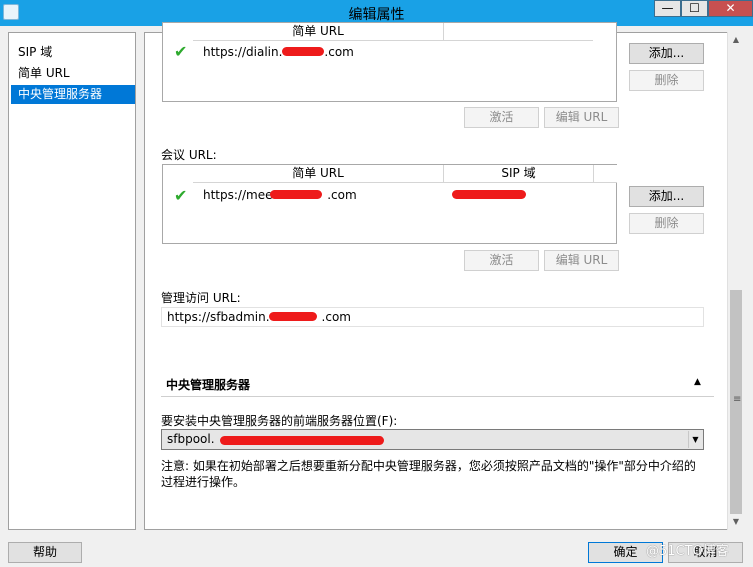  What do you see at coordinates (389, 62) in the screenshot?
I see `dialin-url-grid: 简单 URL` at bounding box center [389, 62].